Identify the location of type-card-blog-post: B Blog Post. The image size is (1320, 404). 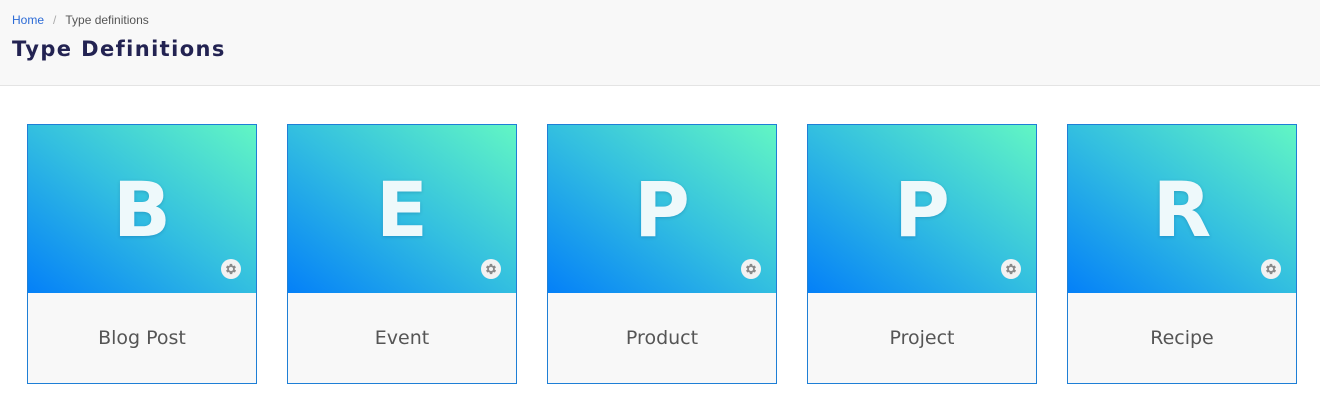
(142, 254).